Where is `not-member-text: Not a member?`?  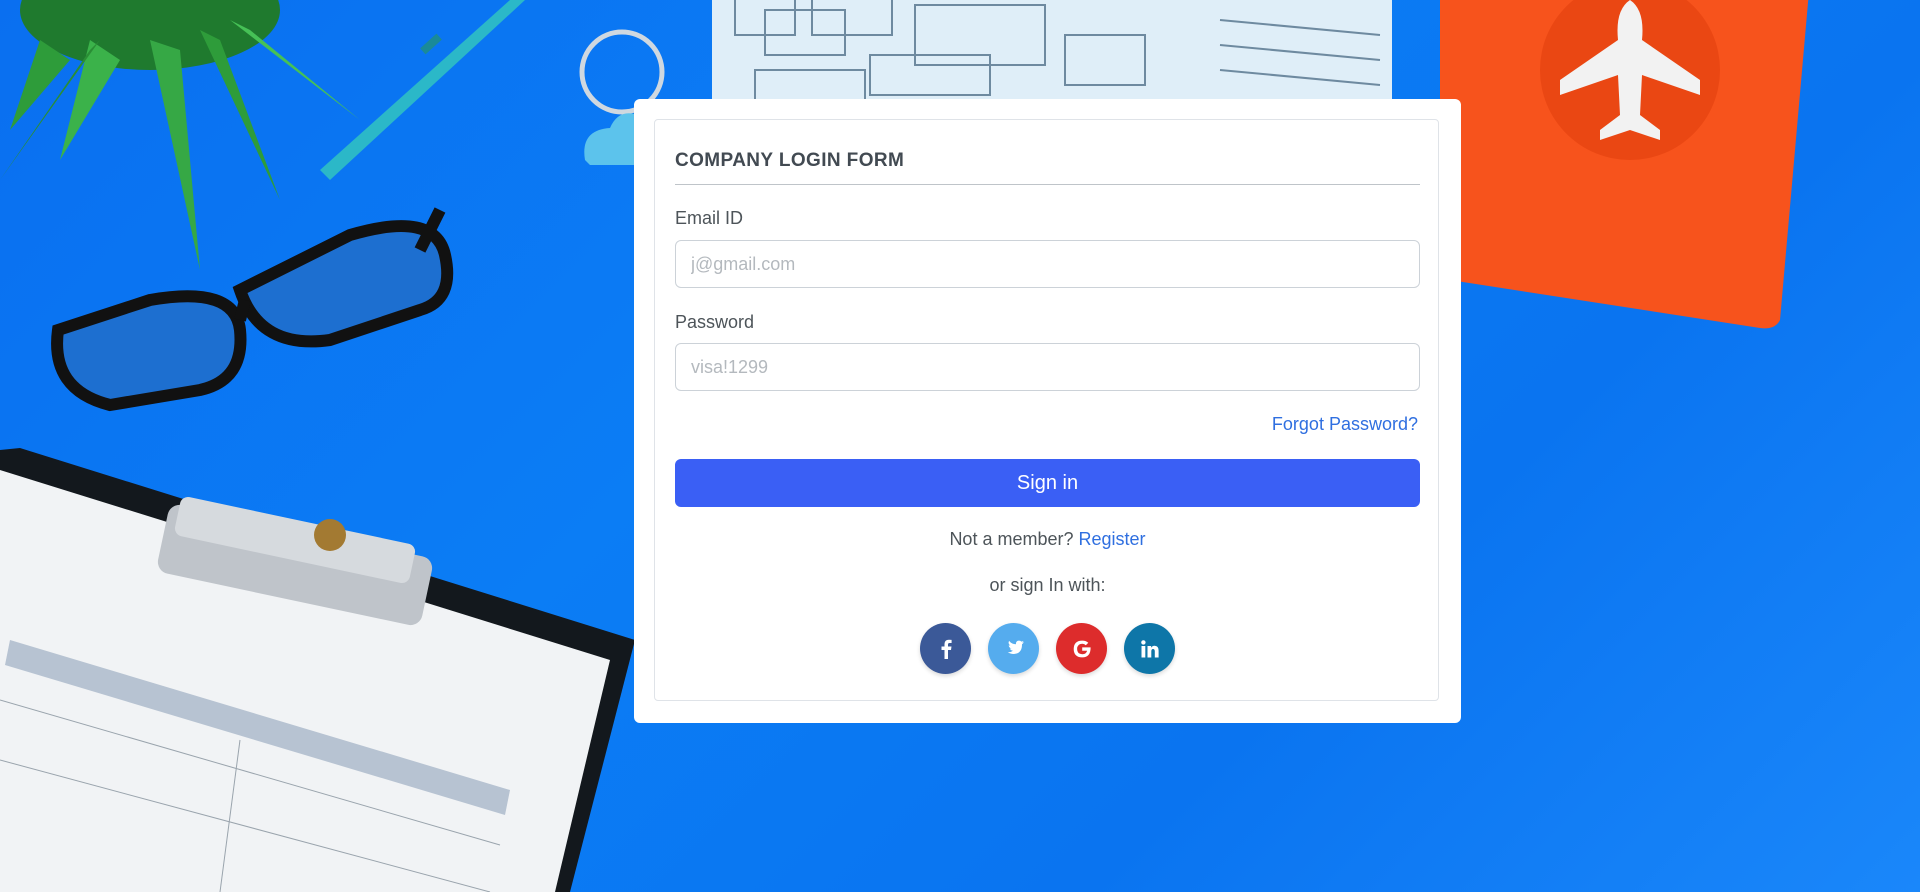
not-member-text: Not a member? is located at coordinates (1011, 539).